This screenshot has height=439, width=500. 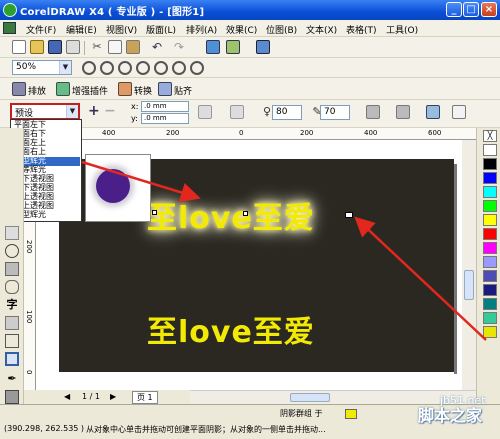 I want to click on copy-icon, so click(x=115, y=47).